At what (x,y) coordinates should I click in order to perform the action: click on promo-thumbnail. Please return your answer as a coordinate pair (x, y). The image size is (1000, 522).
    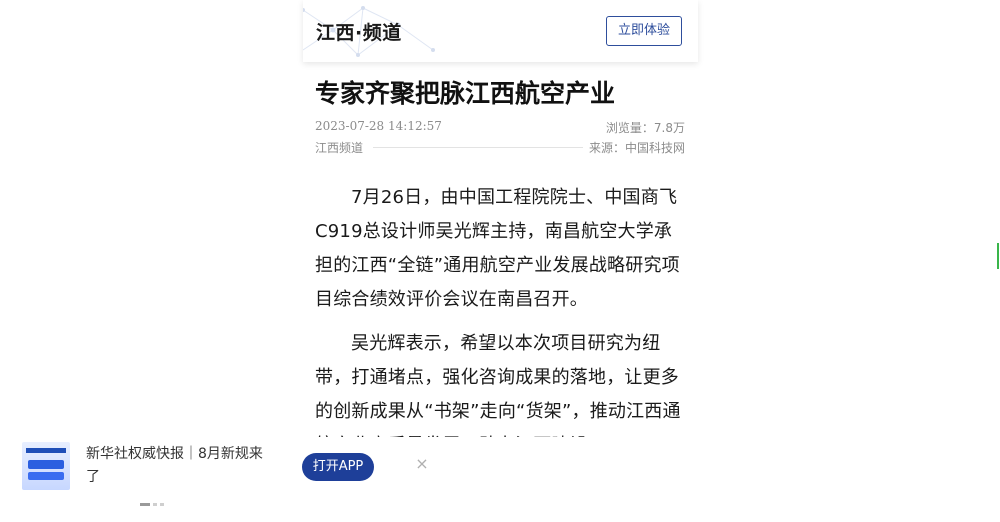
    Looking at the image, I should click on (46, 466).